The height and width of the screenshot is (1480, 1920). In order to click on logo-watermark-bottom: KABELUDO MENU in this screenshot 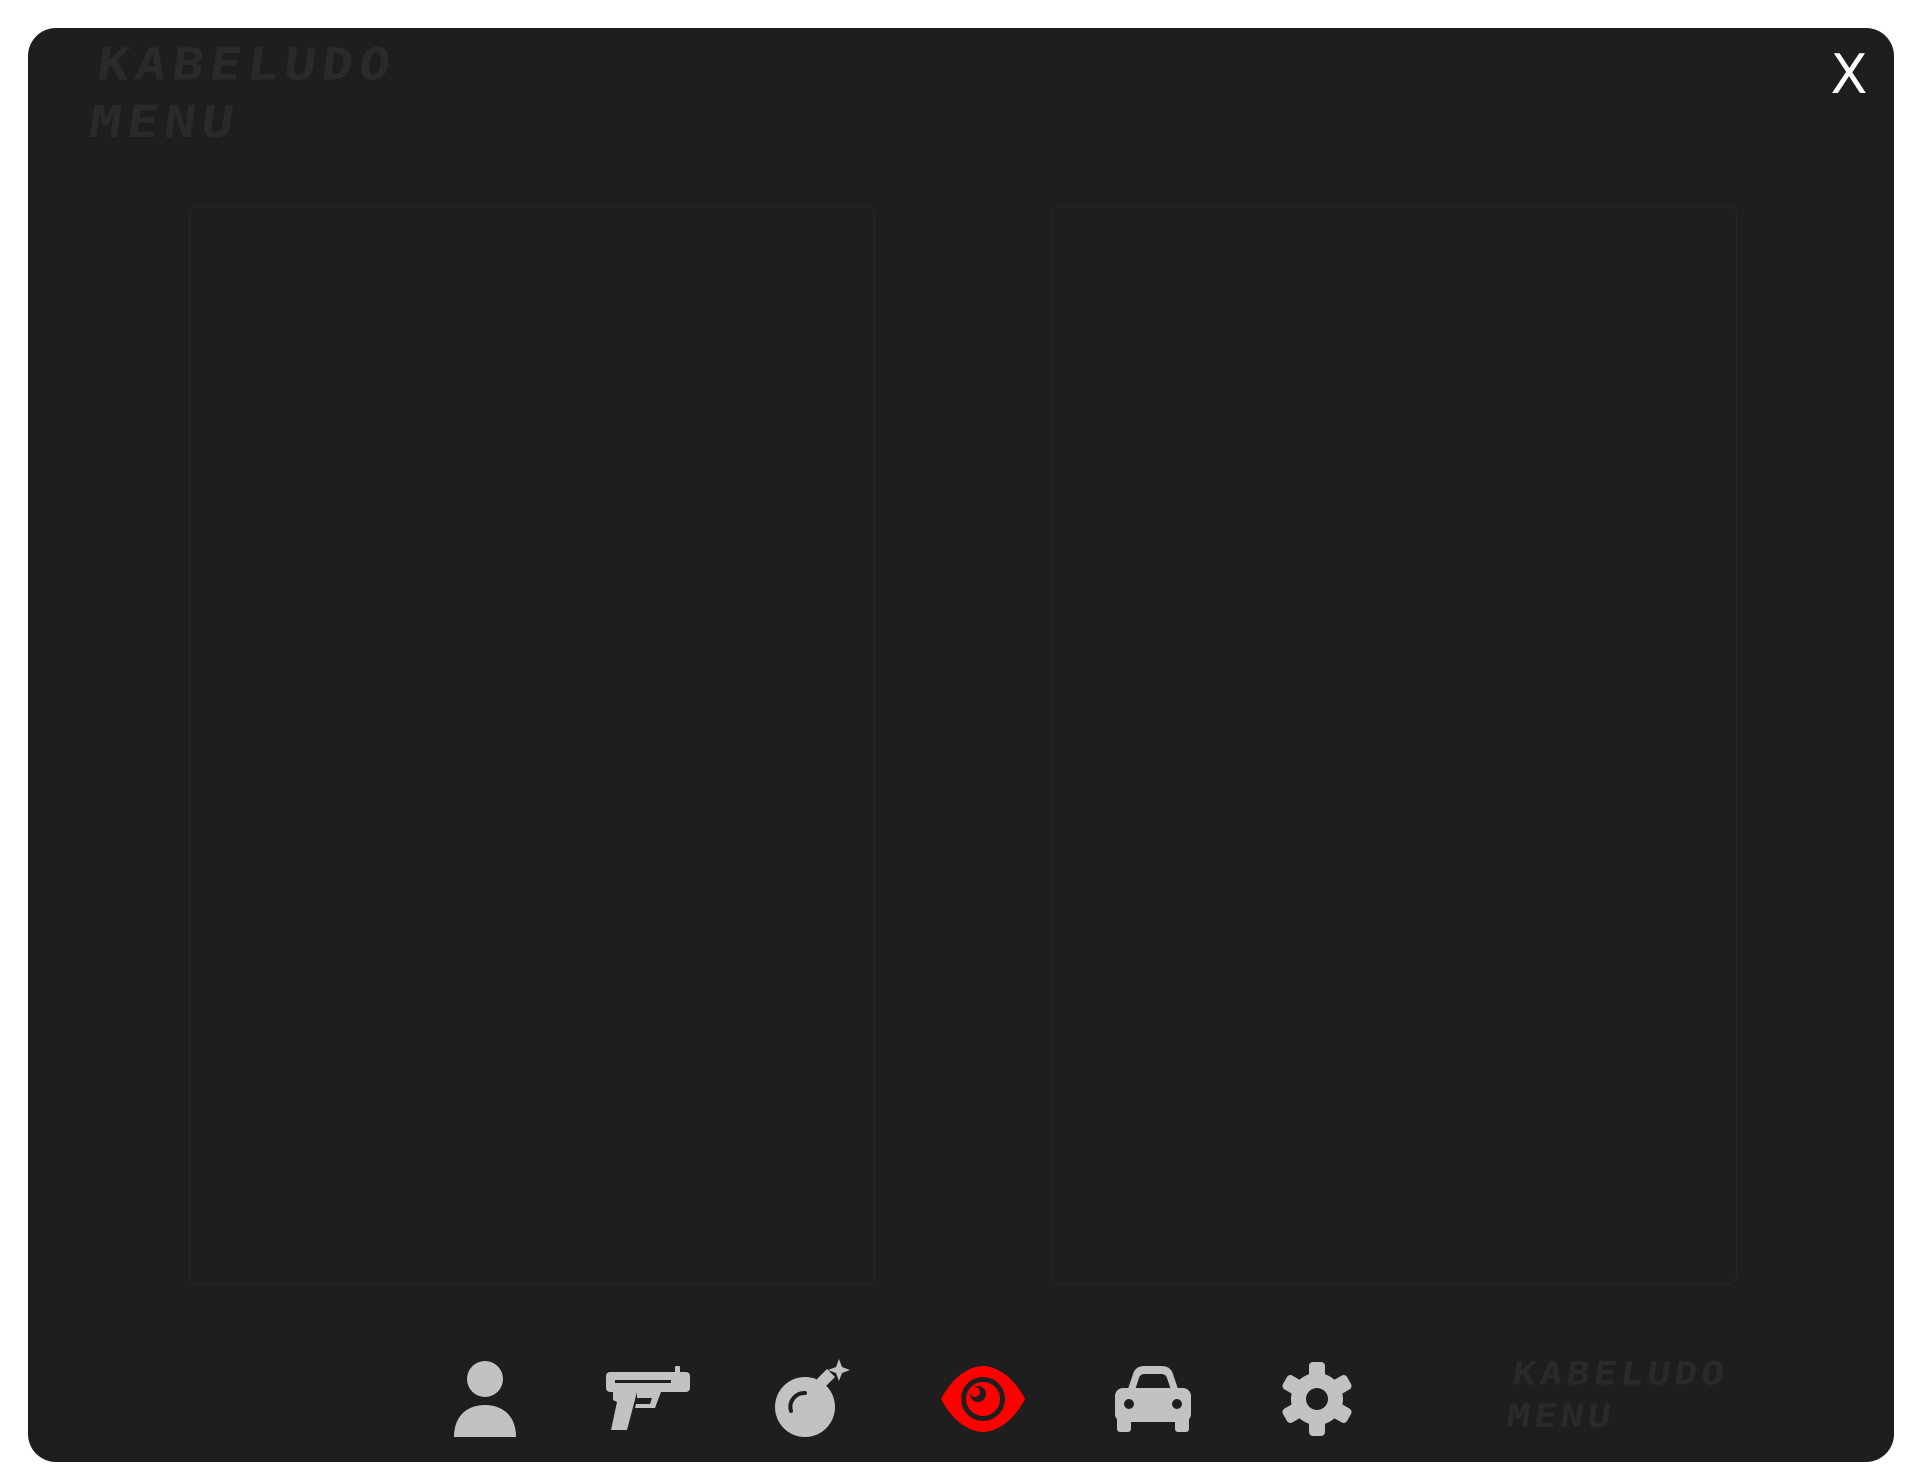, I will do `click(1617, 1394)`.